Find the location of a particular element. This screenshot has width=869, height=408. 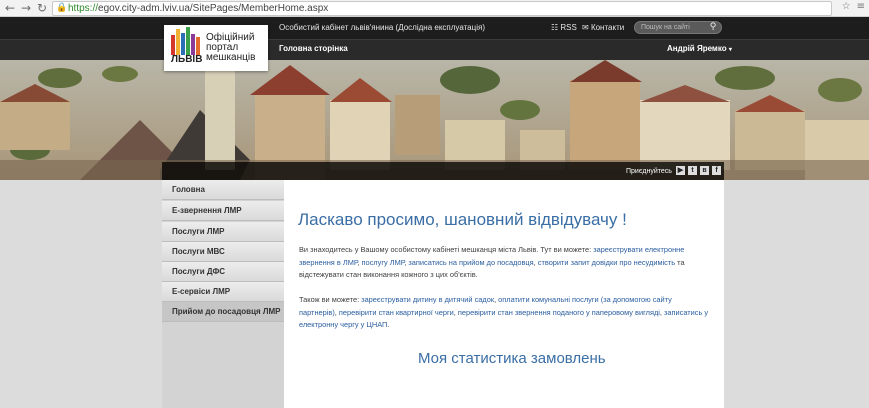

home-page-link: Головна сторінка is located at coordinates (313, 48).